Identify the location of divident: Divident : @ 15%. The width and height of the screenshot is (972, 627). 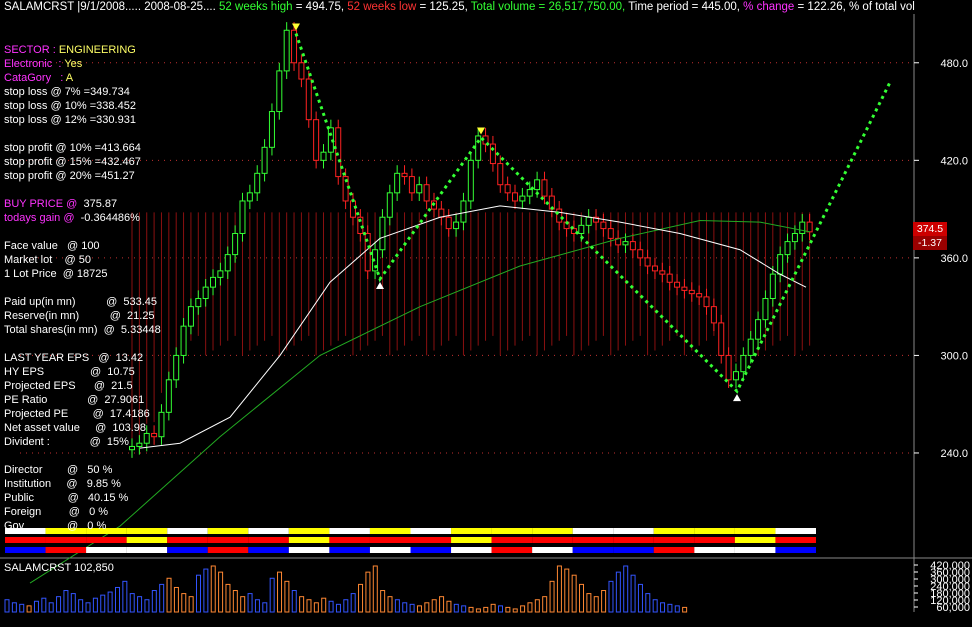
(66, 442).